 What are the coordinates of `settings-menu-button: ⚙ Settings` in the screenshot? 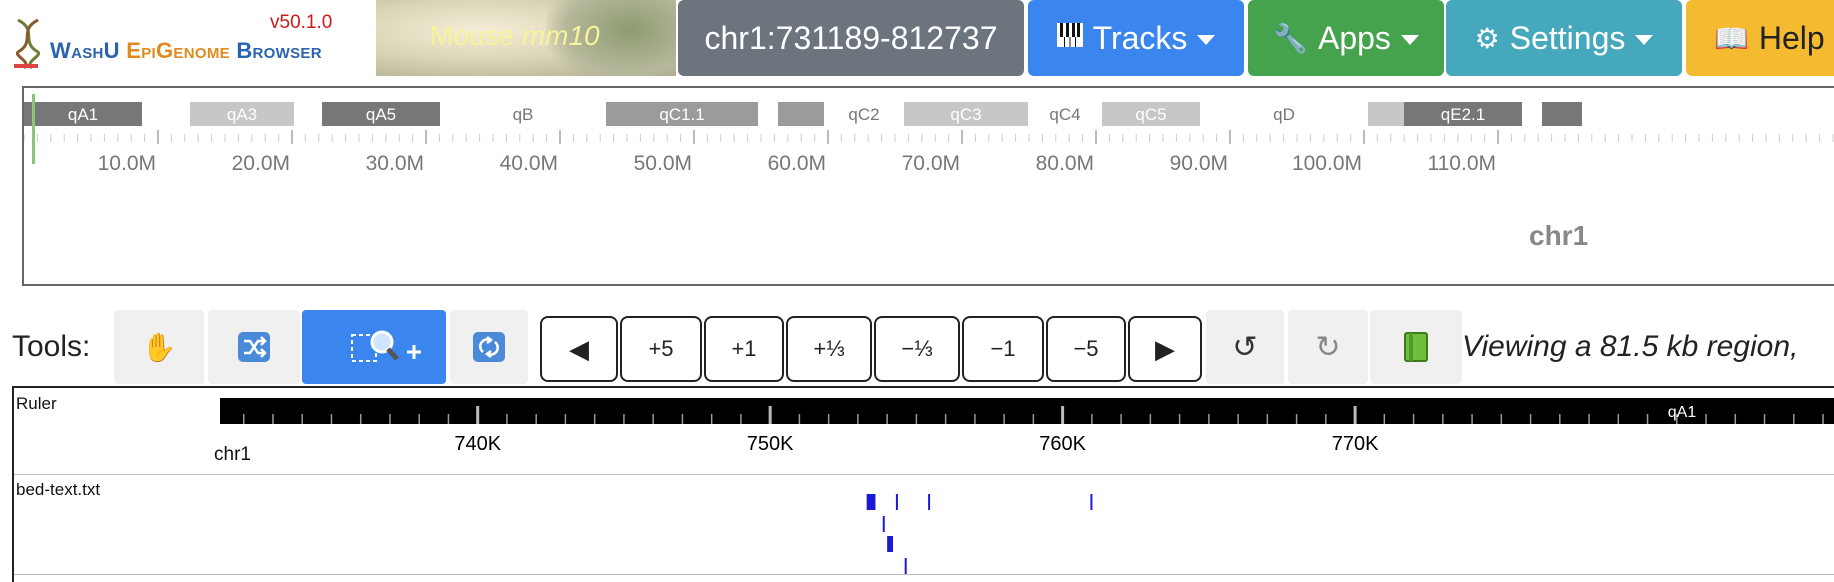 It's located at (1564, 38).